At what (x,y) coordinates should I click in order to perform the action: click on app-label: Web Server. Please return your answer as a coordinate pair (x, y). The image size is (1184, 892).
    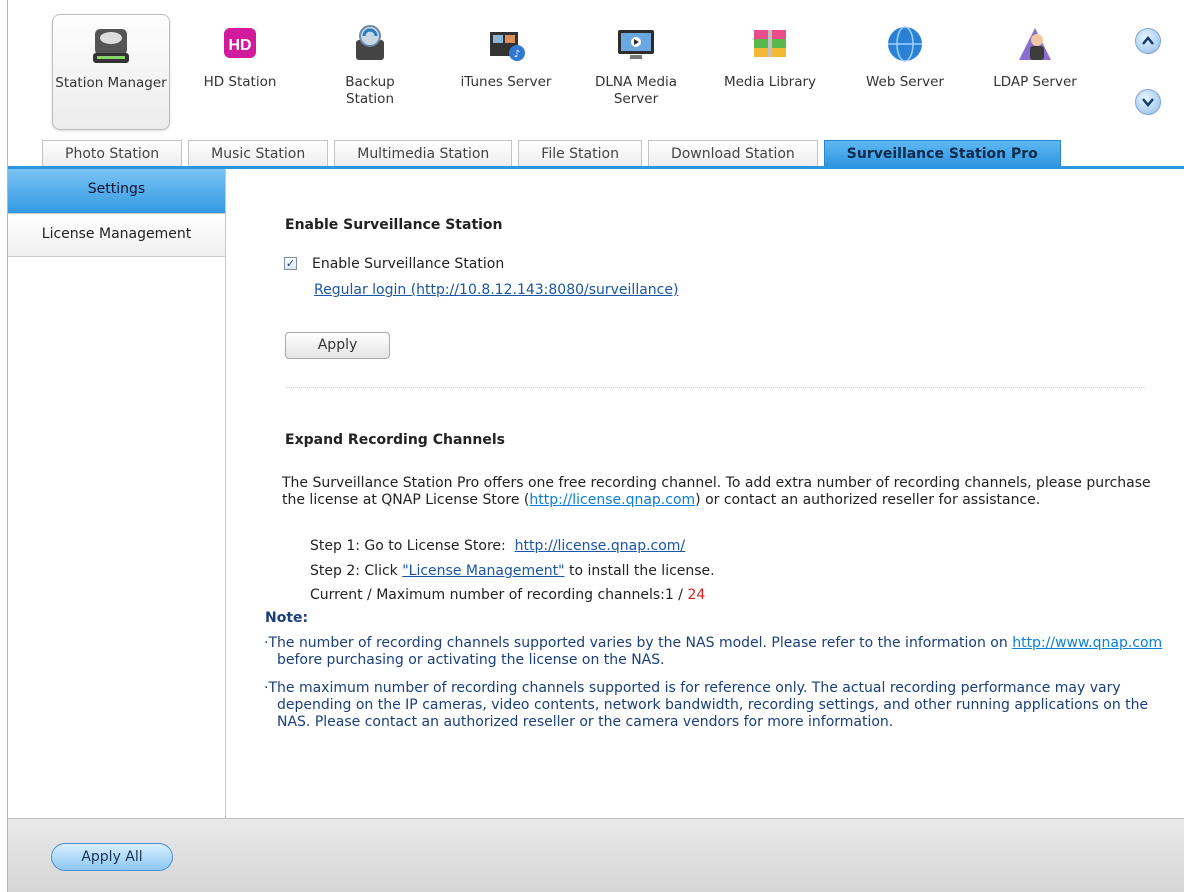
    Looking at the image, I should click on (905, 82).